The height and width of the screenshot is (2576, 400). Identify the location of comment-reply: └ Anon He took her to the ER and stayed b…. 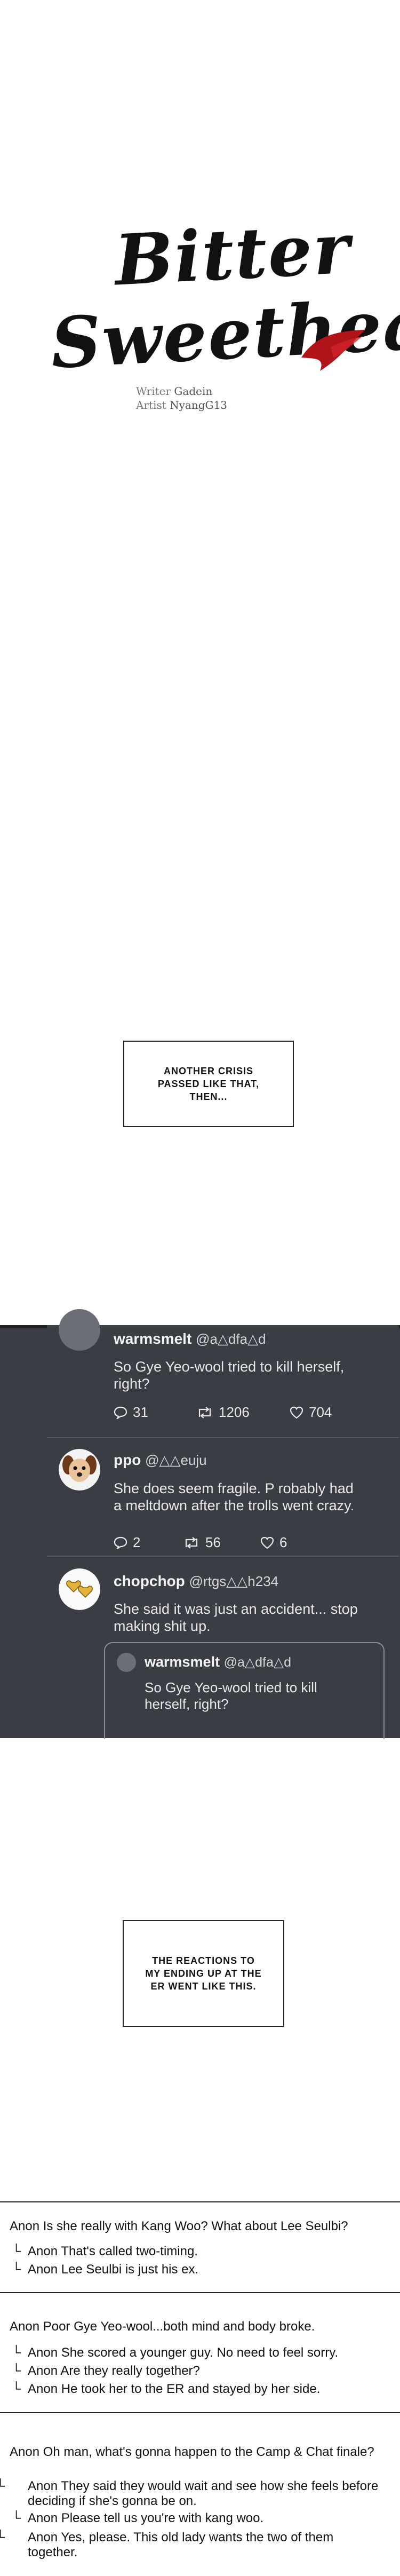
(166, 2389).